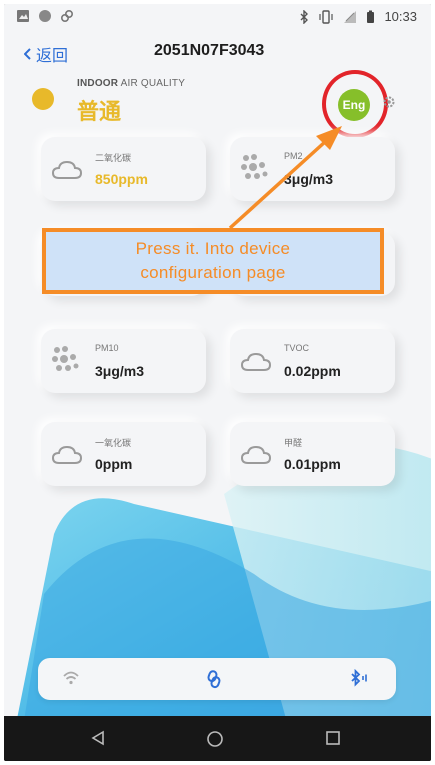 The image size is (435, 765). What do you see at coordinates (333, 738) in the screenshot?
I see `recent-apps-icon` at bounding box center [333, 738].